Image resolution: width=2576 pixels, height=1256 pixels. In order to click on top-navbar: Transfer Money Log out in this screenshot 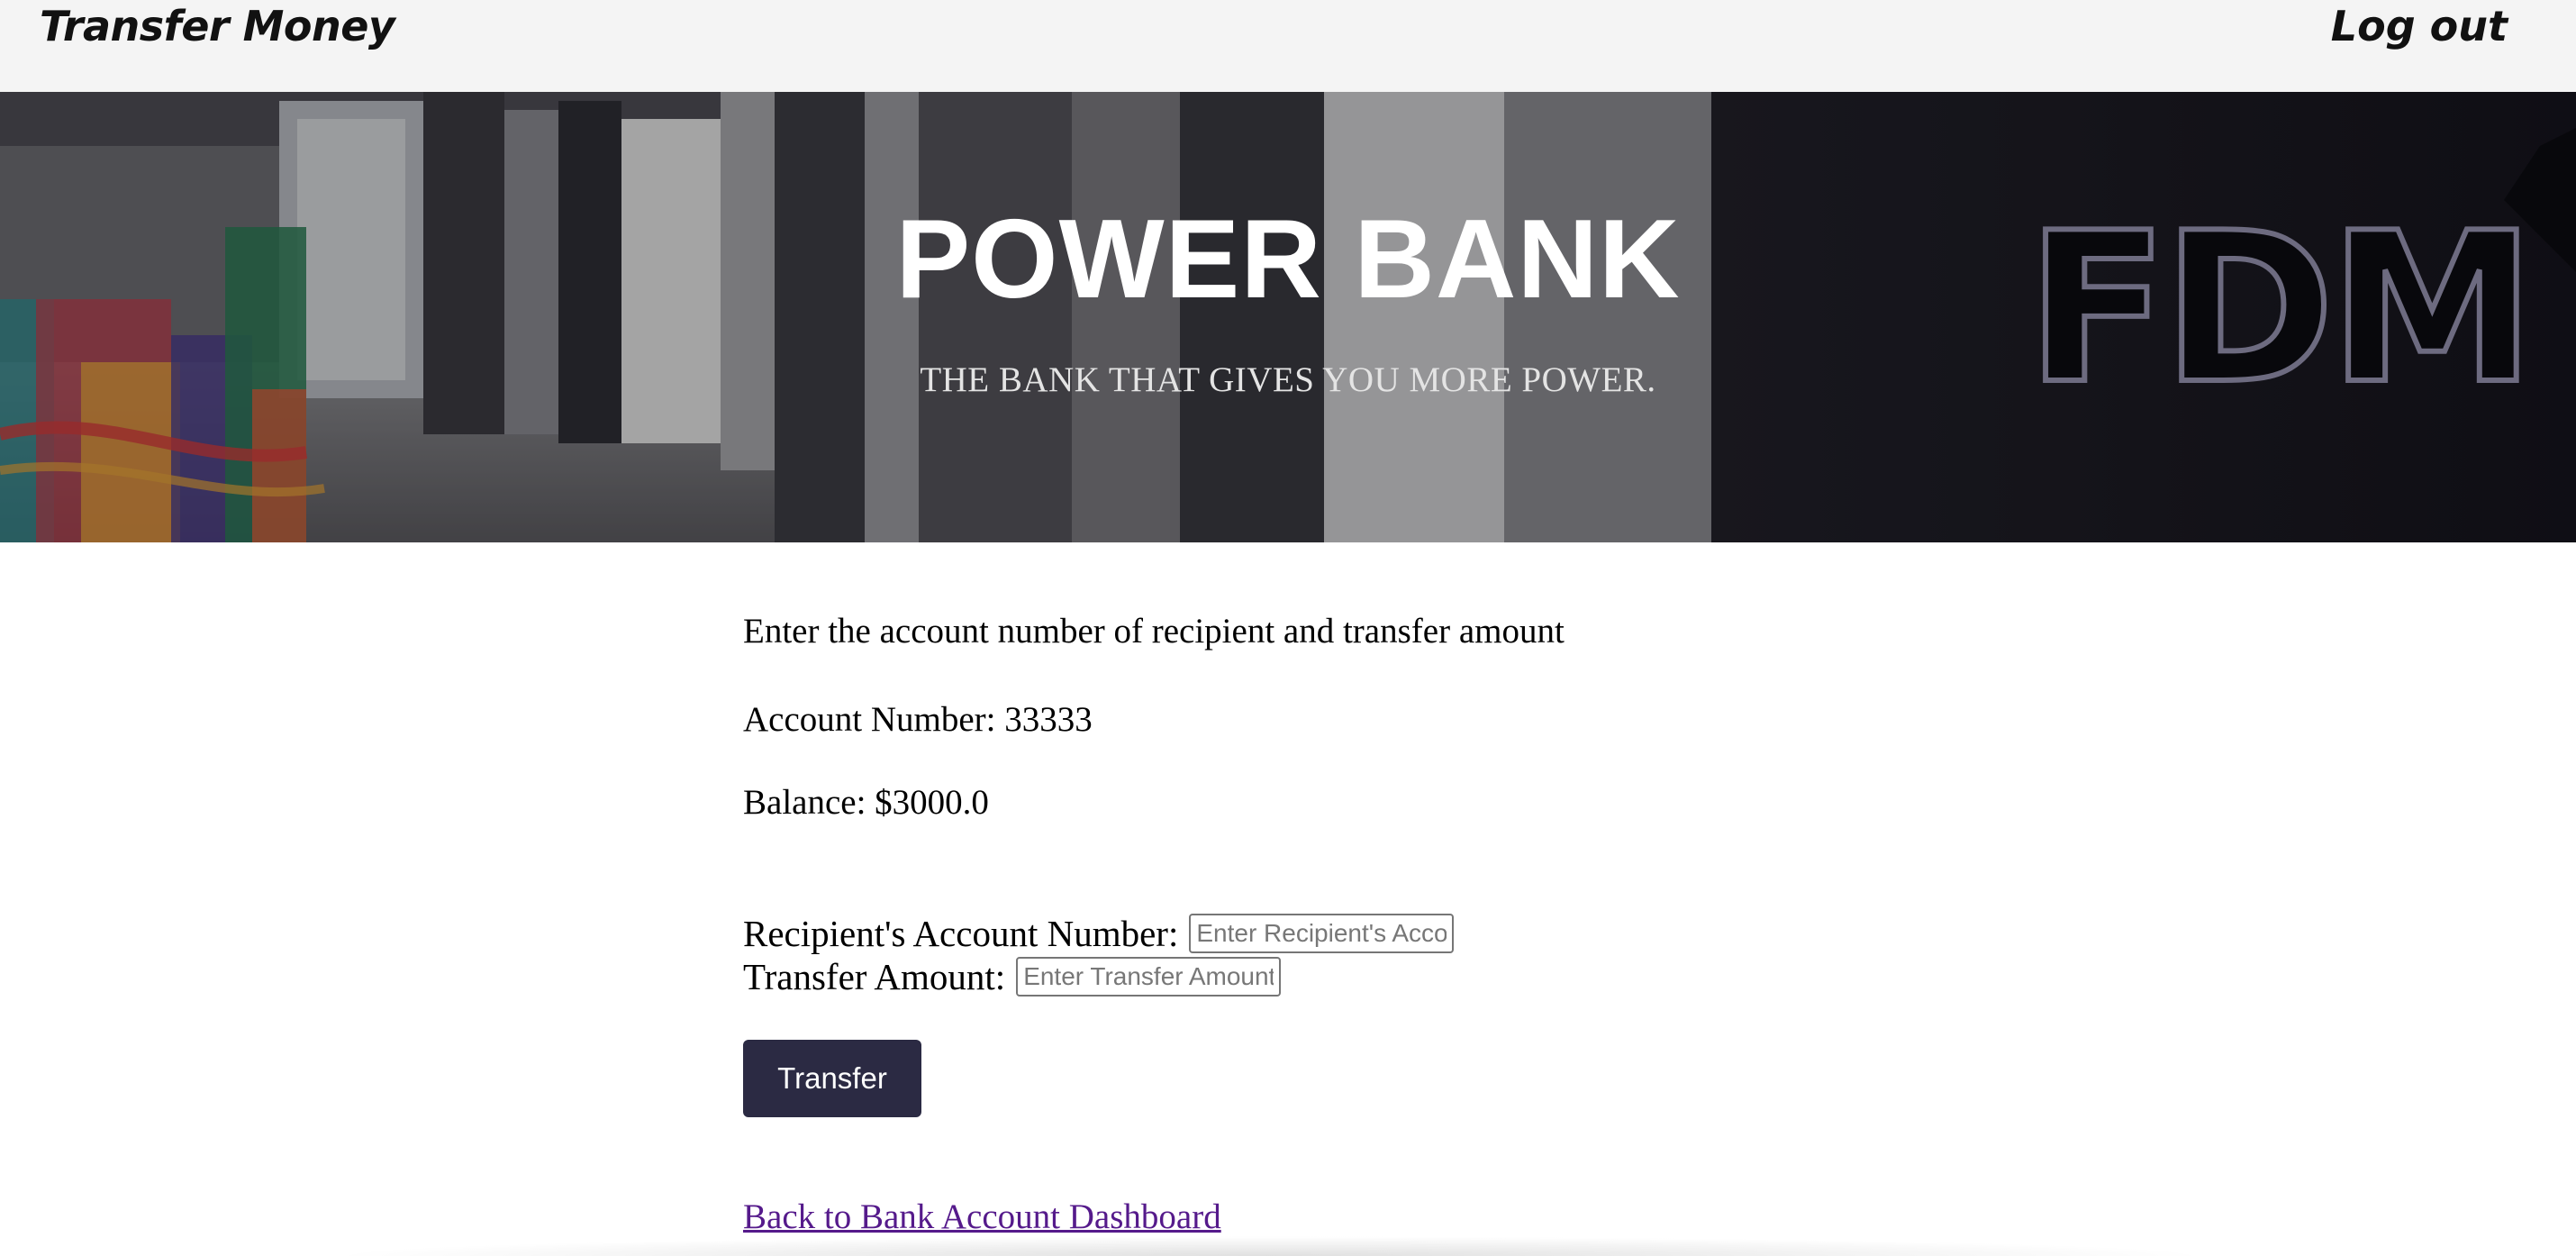, I will do `click(1288, 46)`.